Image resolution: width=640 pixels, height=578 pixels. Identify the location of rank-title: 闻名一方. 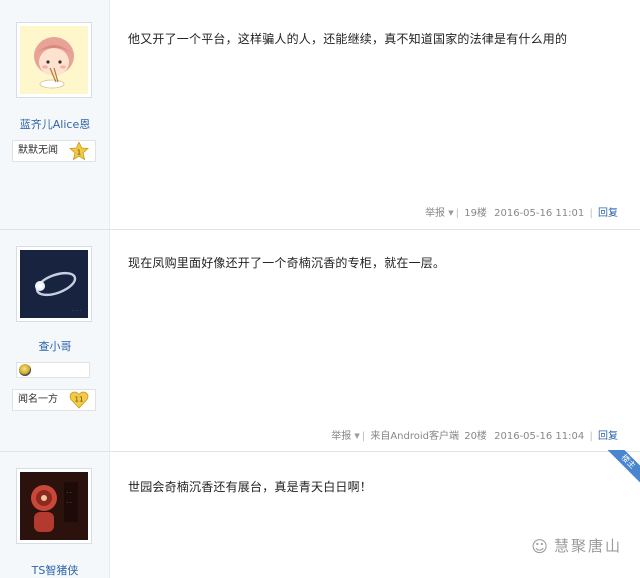
(38, 399).